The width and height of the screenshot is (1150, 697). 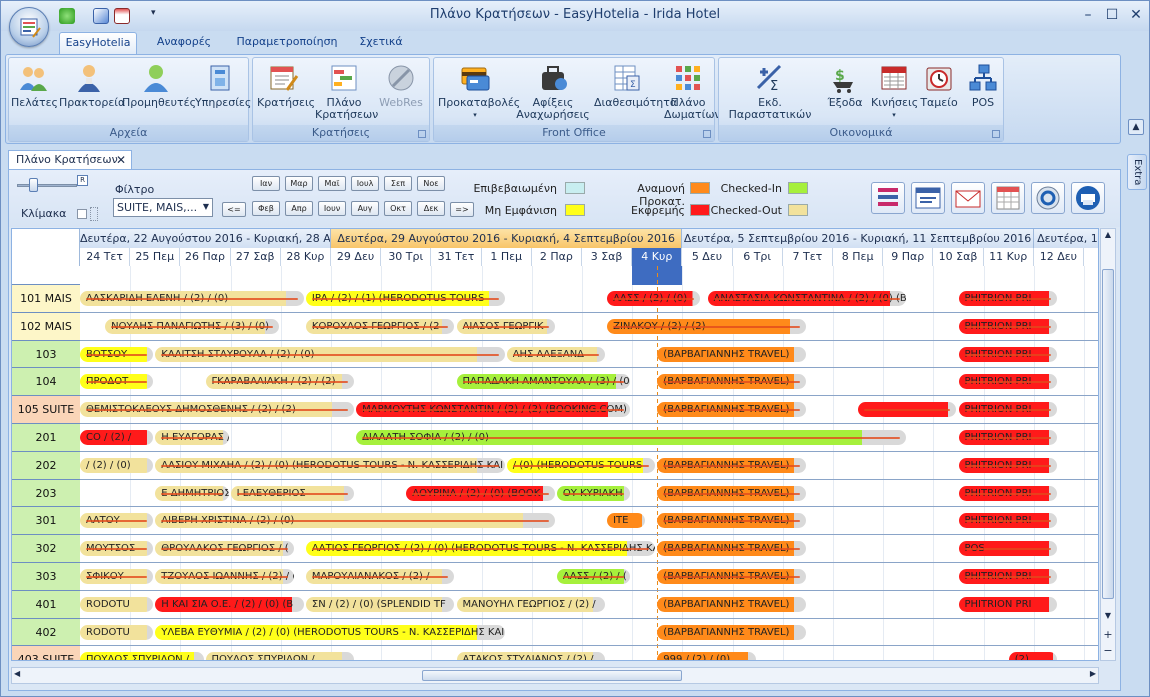 I want to click on booking-bar: ΛΙΑΣΟΣ ΓΕΩΡΓΙΚ, so click(x=505, y=326).